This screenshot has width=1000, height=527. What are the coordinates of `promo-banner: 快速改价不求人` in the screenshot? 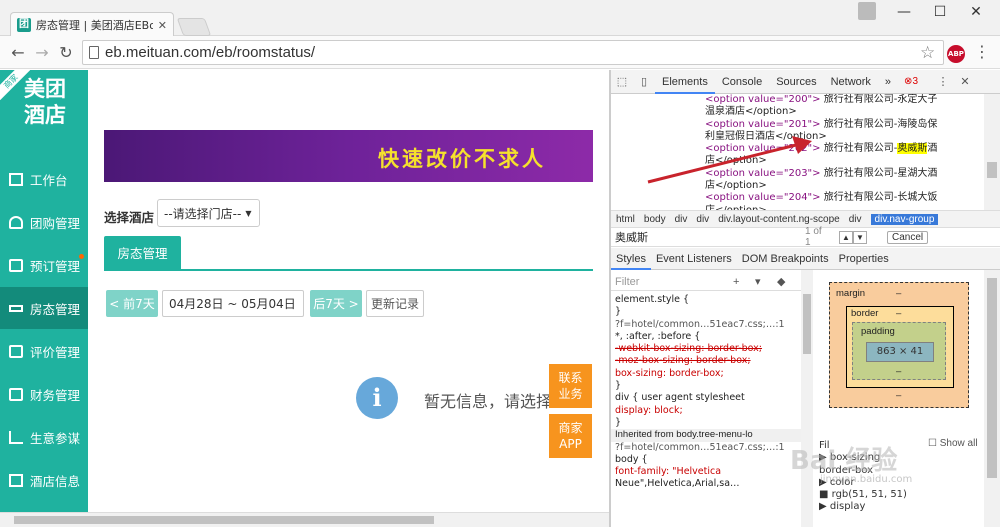 It's located at (348, 156).